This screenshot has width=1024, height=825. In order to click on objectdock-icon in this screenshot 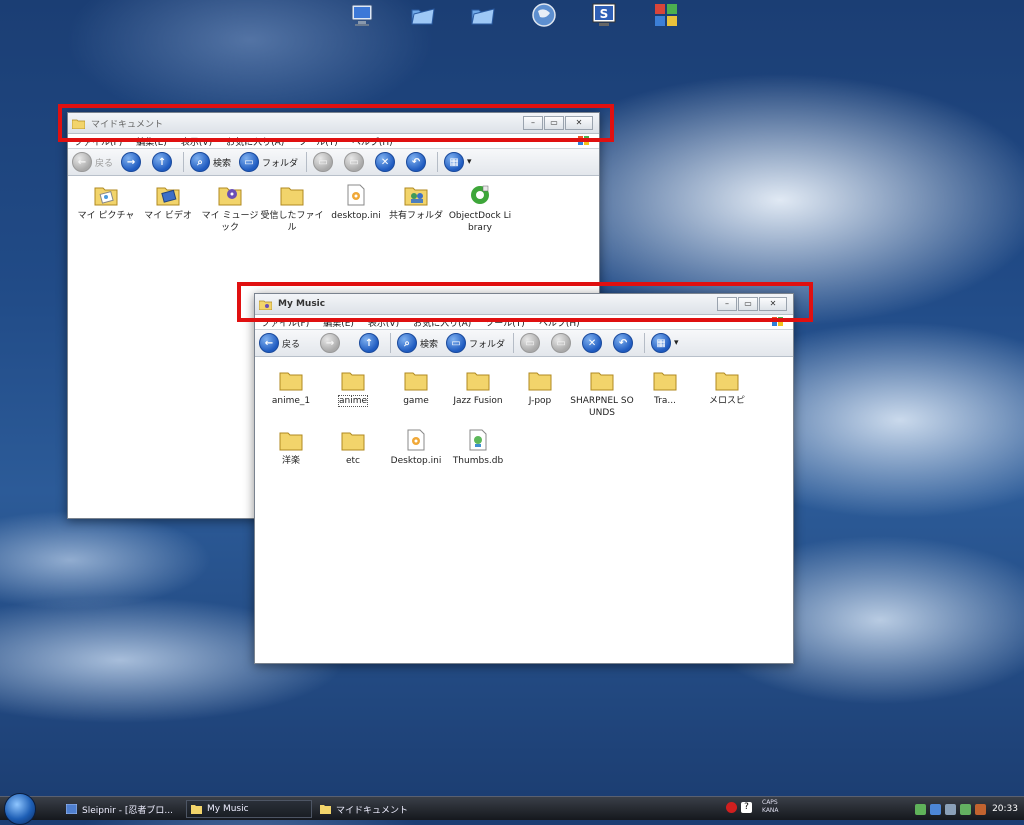, I will do `click(480, 194)`.